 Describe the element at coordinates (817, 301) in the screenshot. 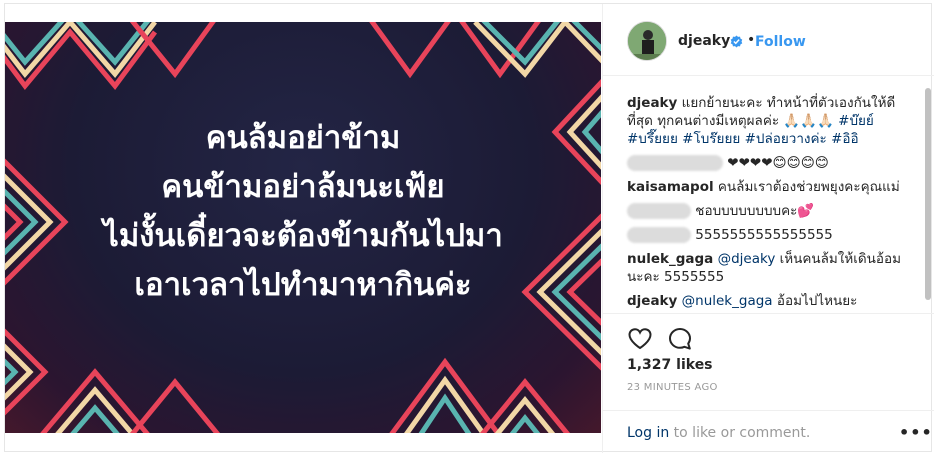

I see `comment-text: อ้อมไปไหนยะ` at that location.